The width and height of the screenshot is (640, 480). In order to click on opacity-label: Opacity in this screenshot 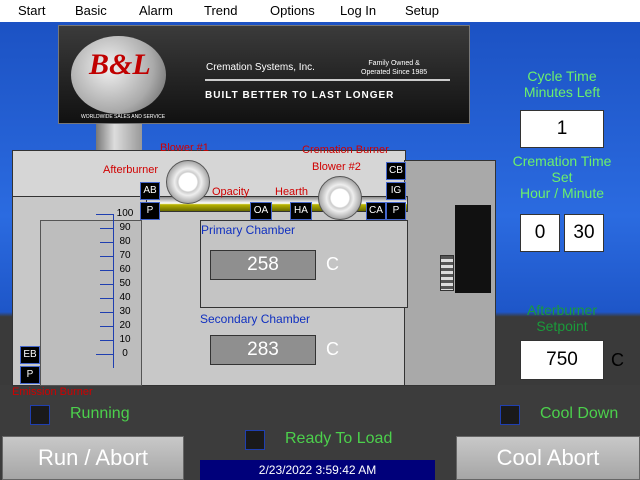, I will do `click(231, 192)`.